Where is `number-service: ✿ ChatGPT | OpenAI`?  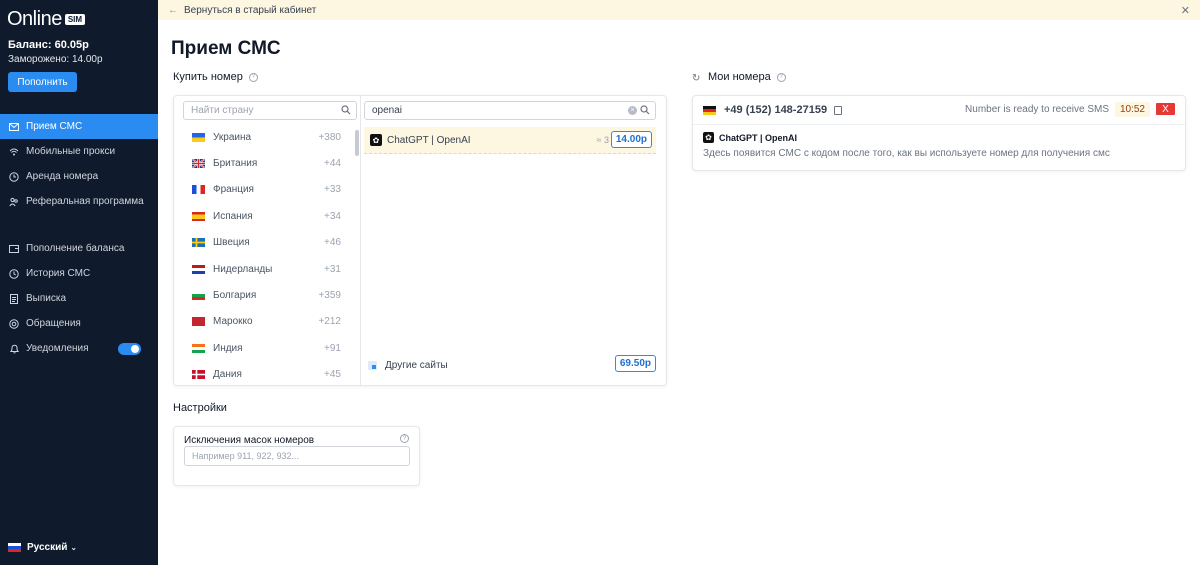 number-service: ✿ ChatGPT | OpenAI is located at coordinates (750, 137).